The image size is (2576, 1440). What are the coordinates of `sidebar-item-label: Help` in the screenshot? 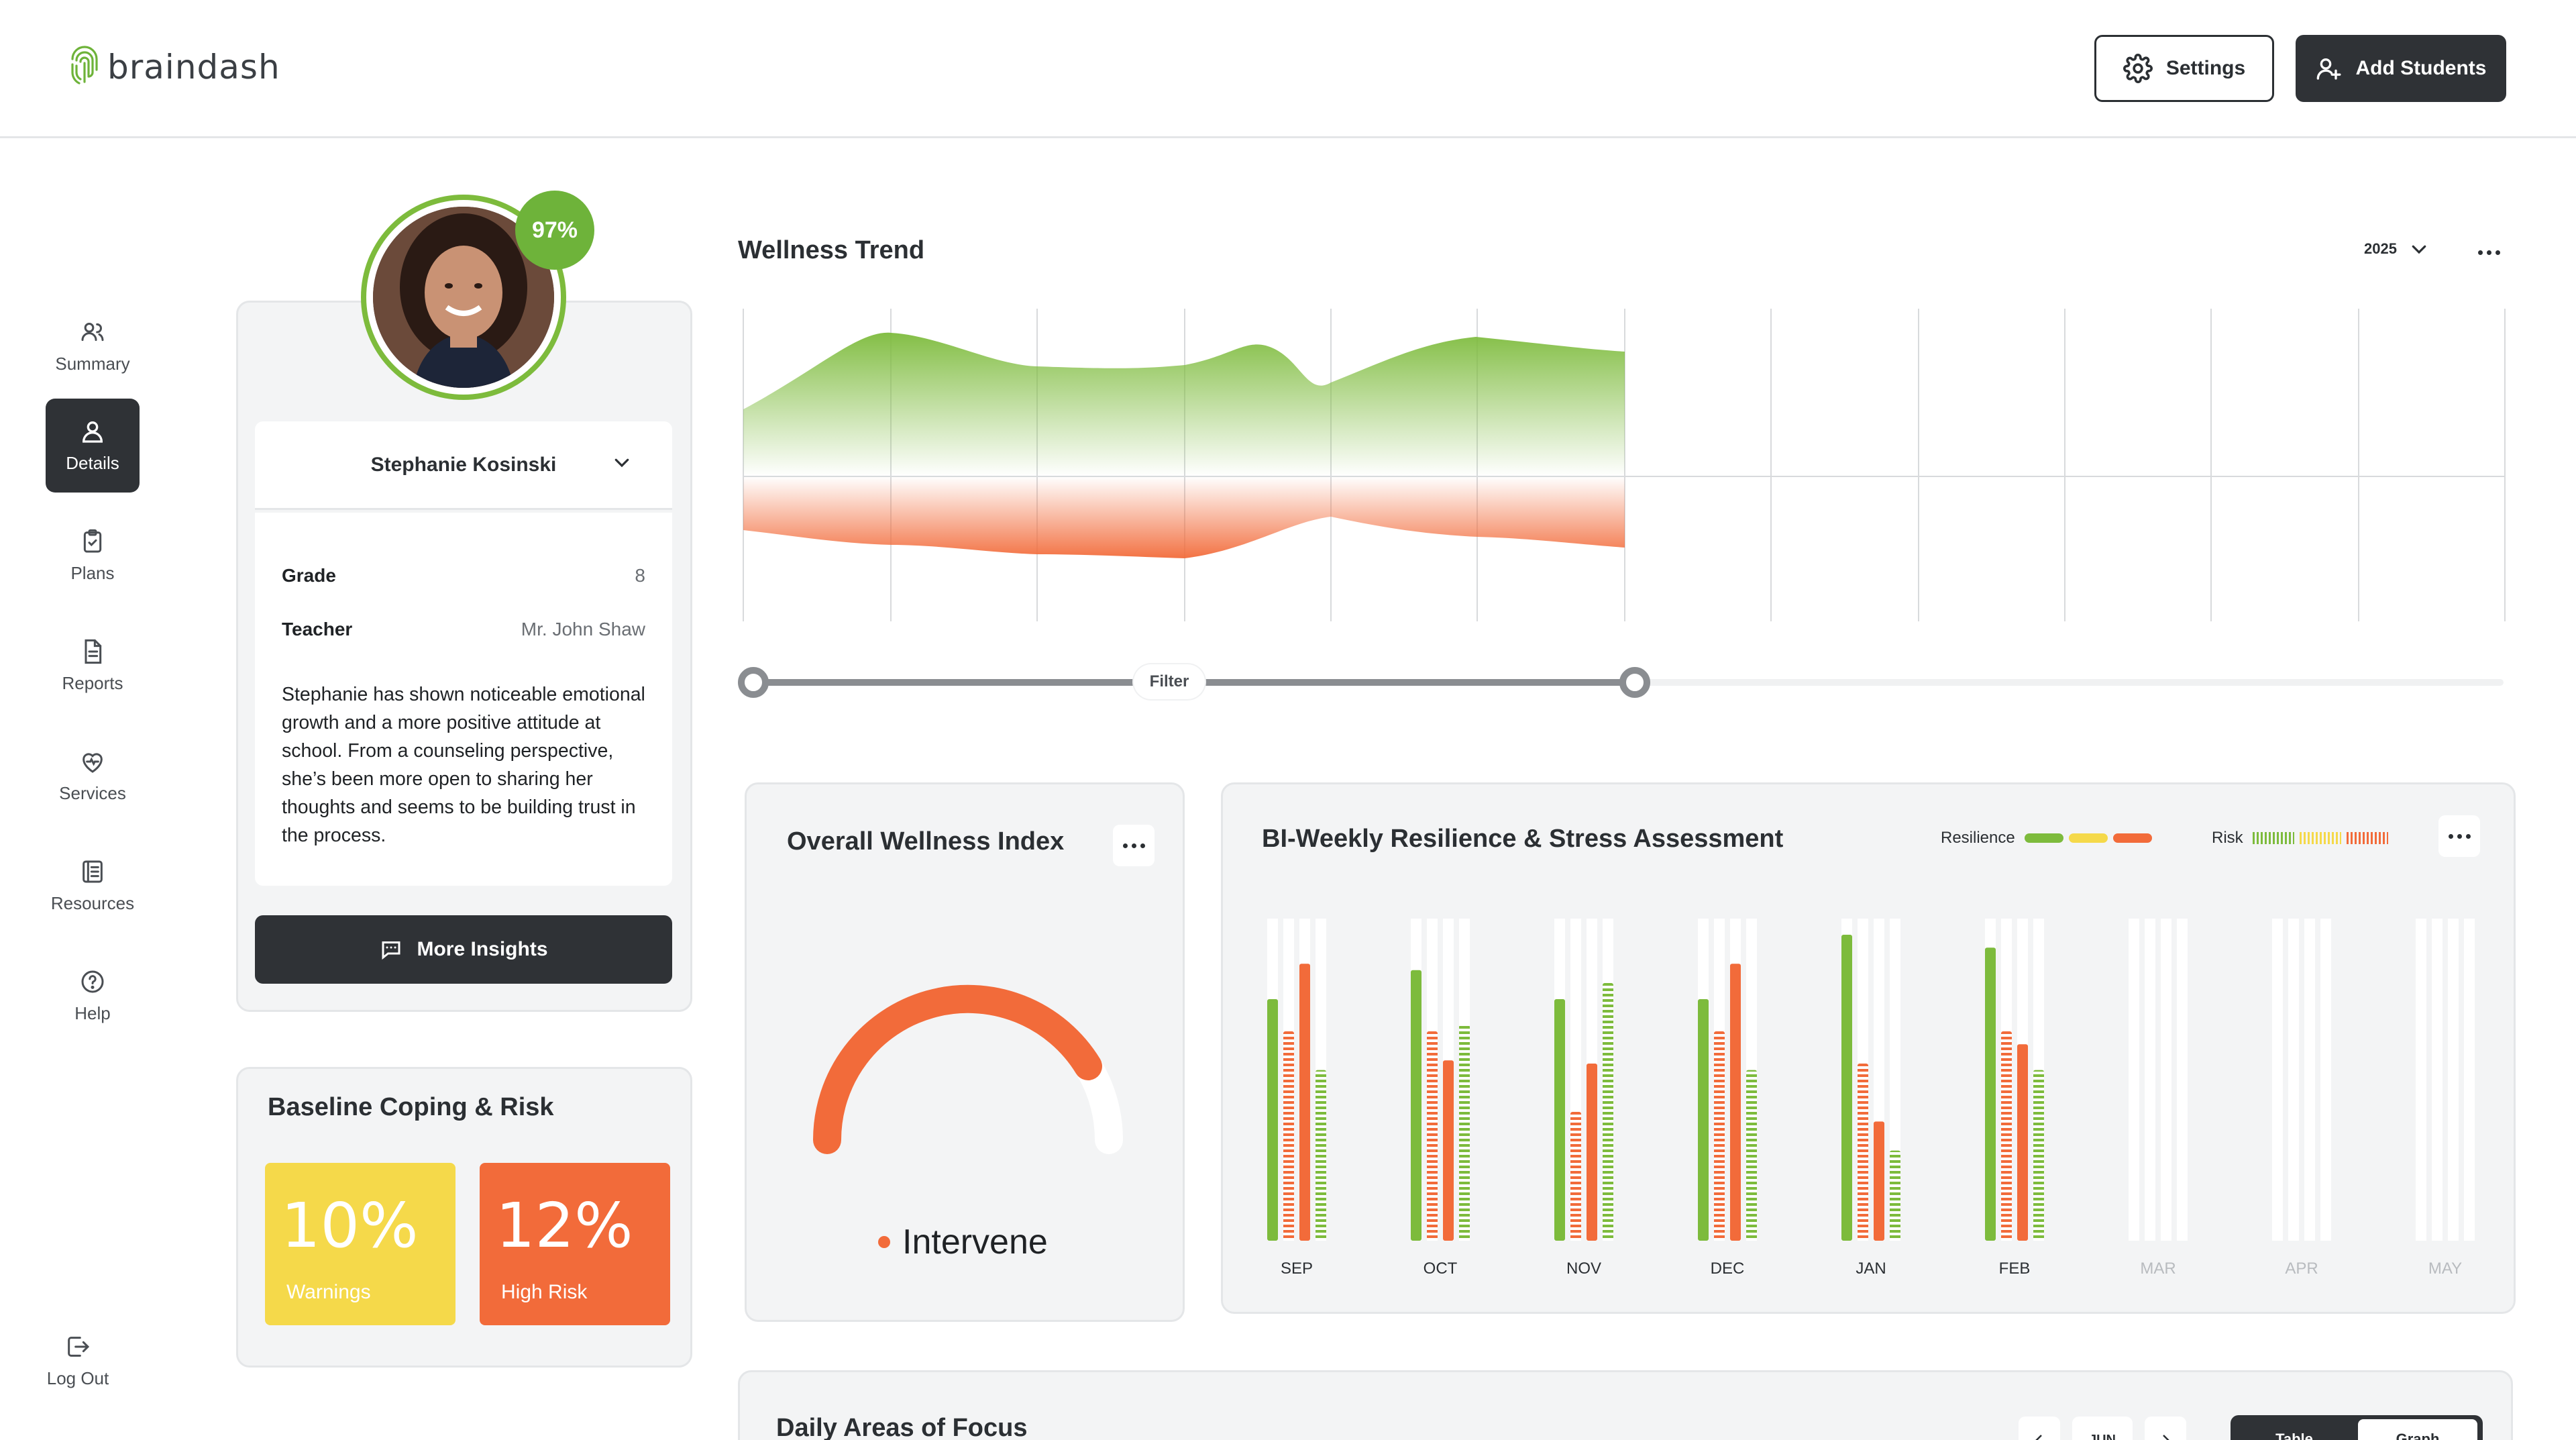 It's located at (92, 1012).